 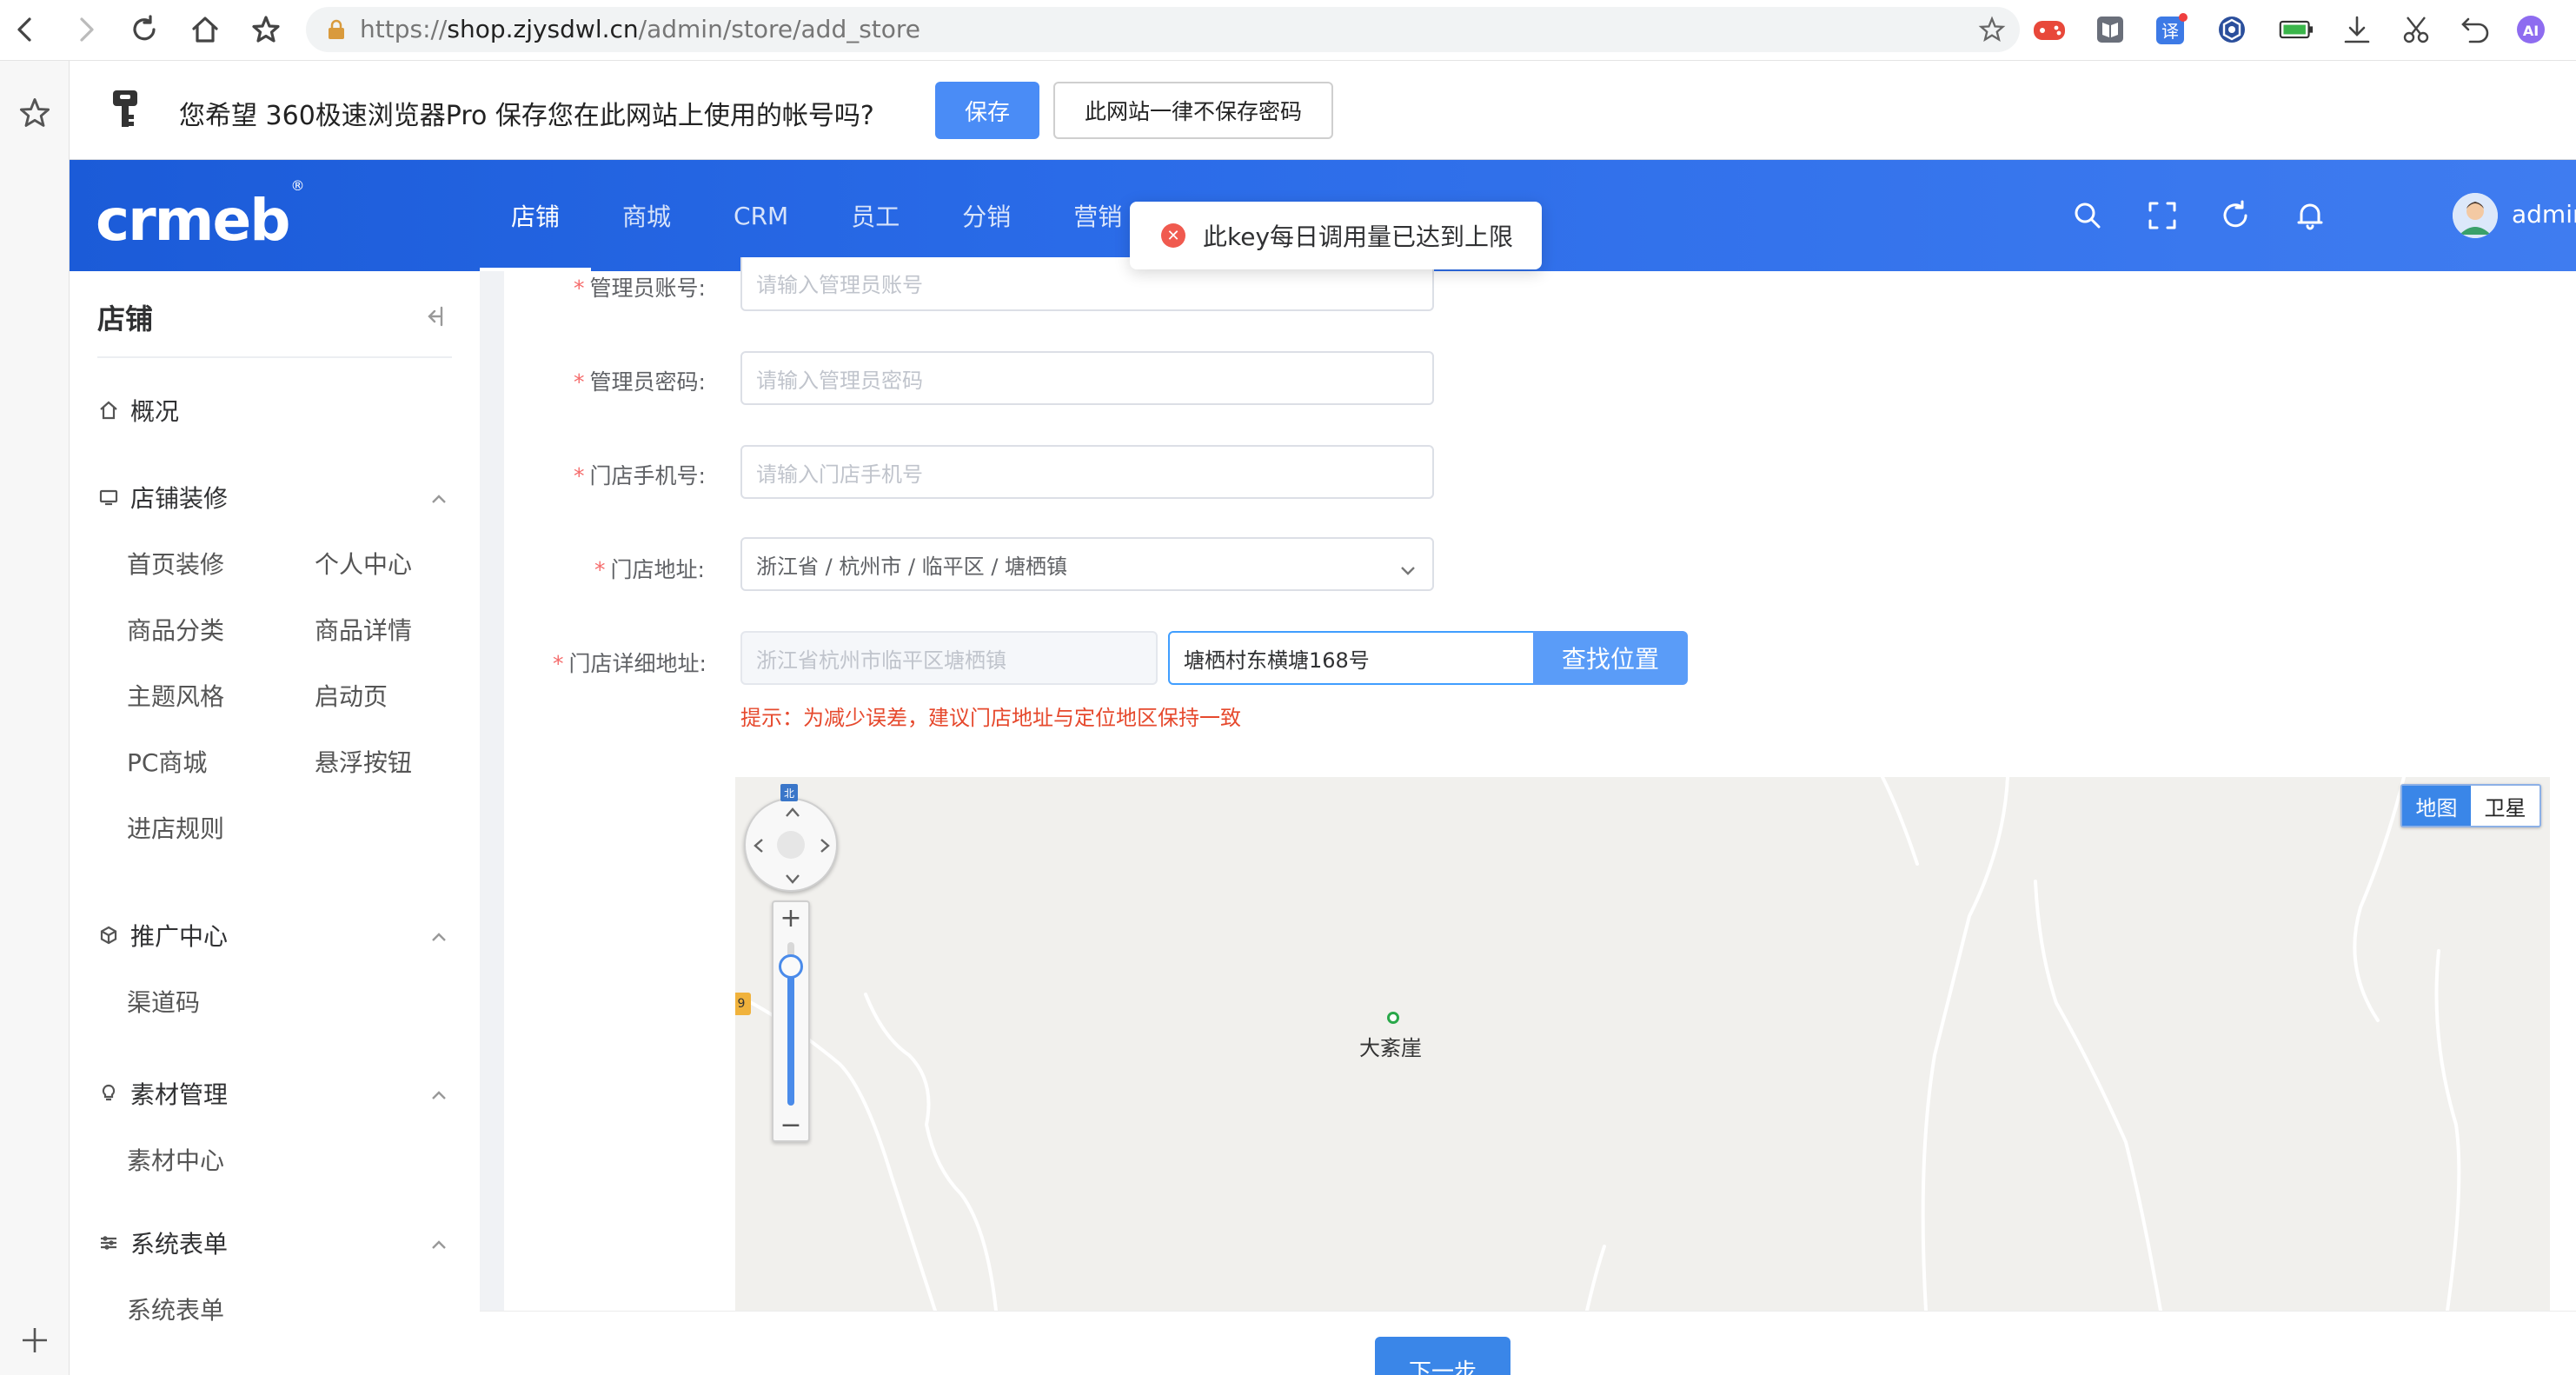 I want to click on store-phone-input: 请输入门店手机号, so click(x=1087, y=472).